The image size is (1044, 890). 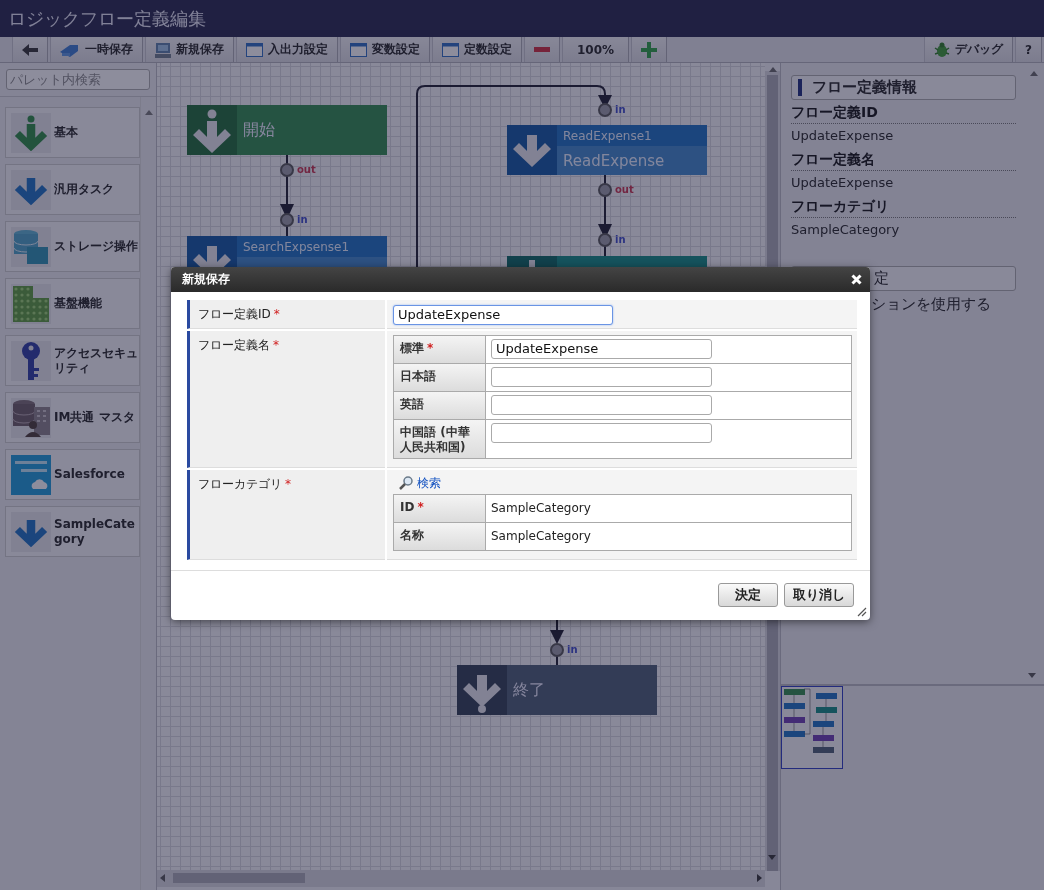 I want to click on window-title: ロジックフロー定義編集, so click(x=107, y=18).